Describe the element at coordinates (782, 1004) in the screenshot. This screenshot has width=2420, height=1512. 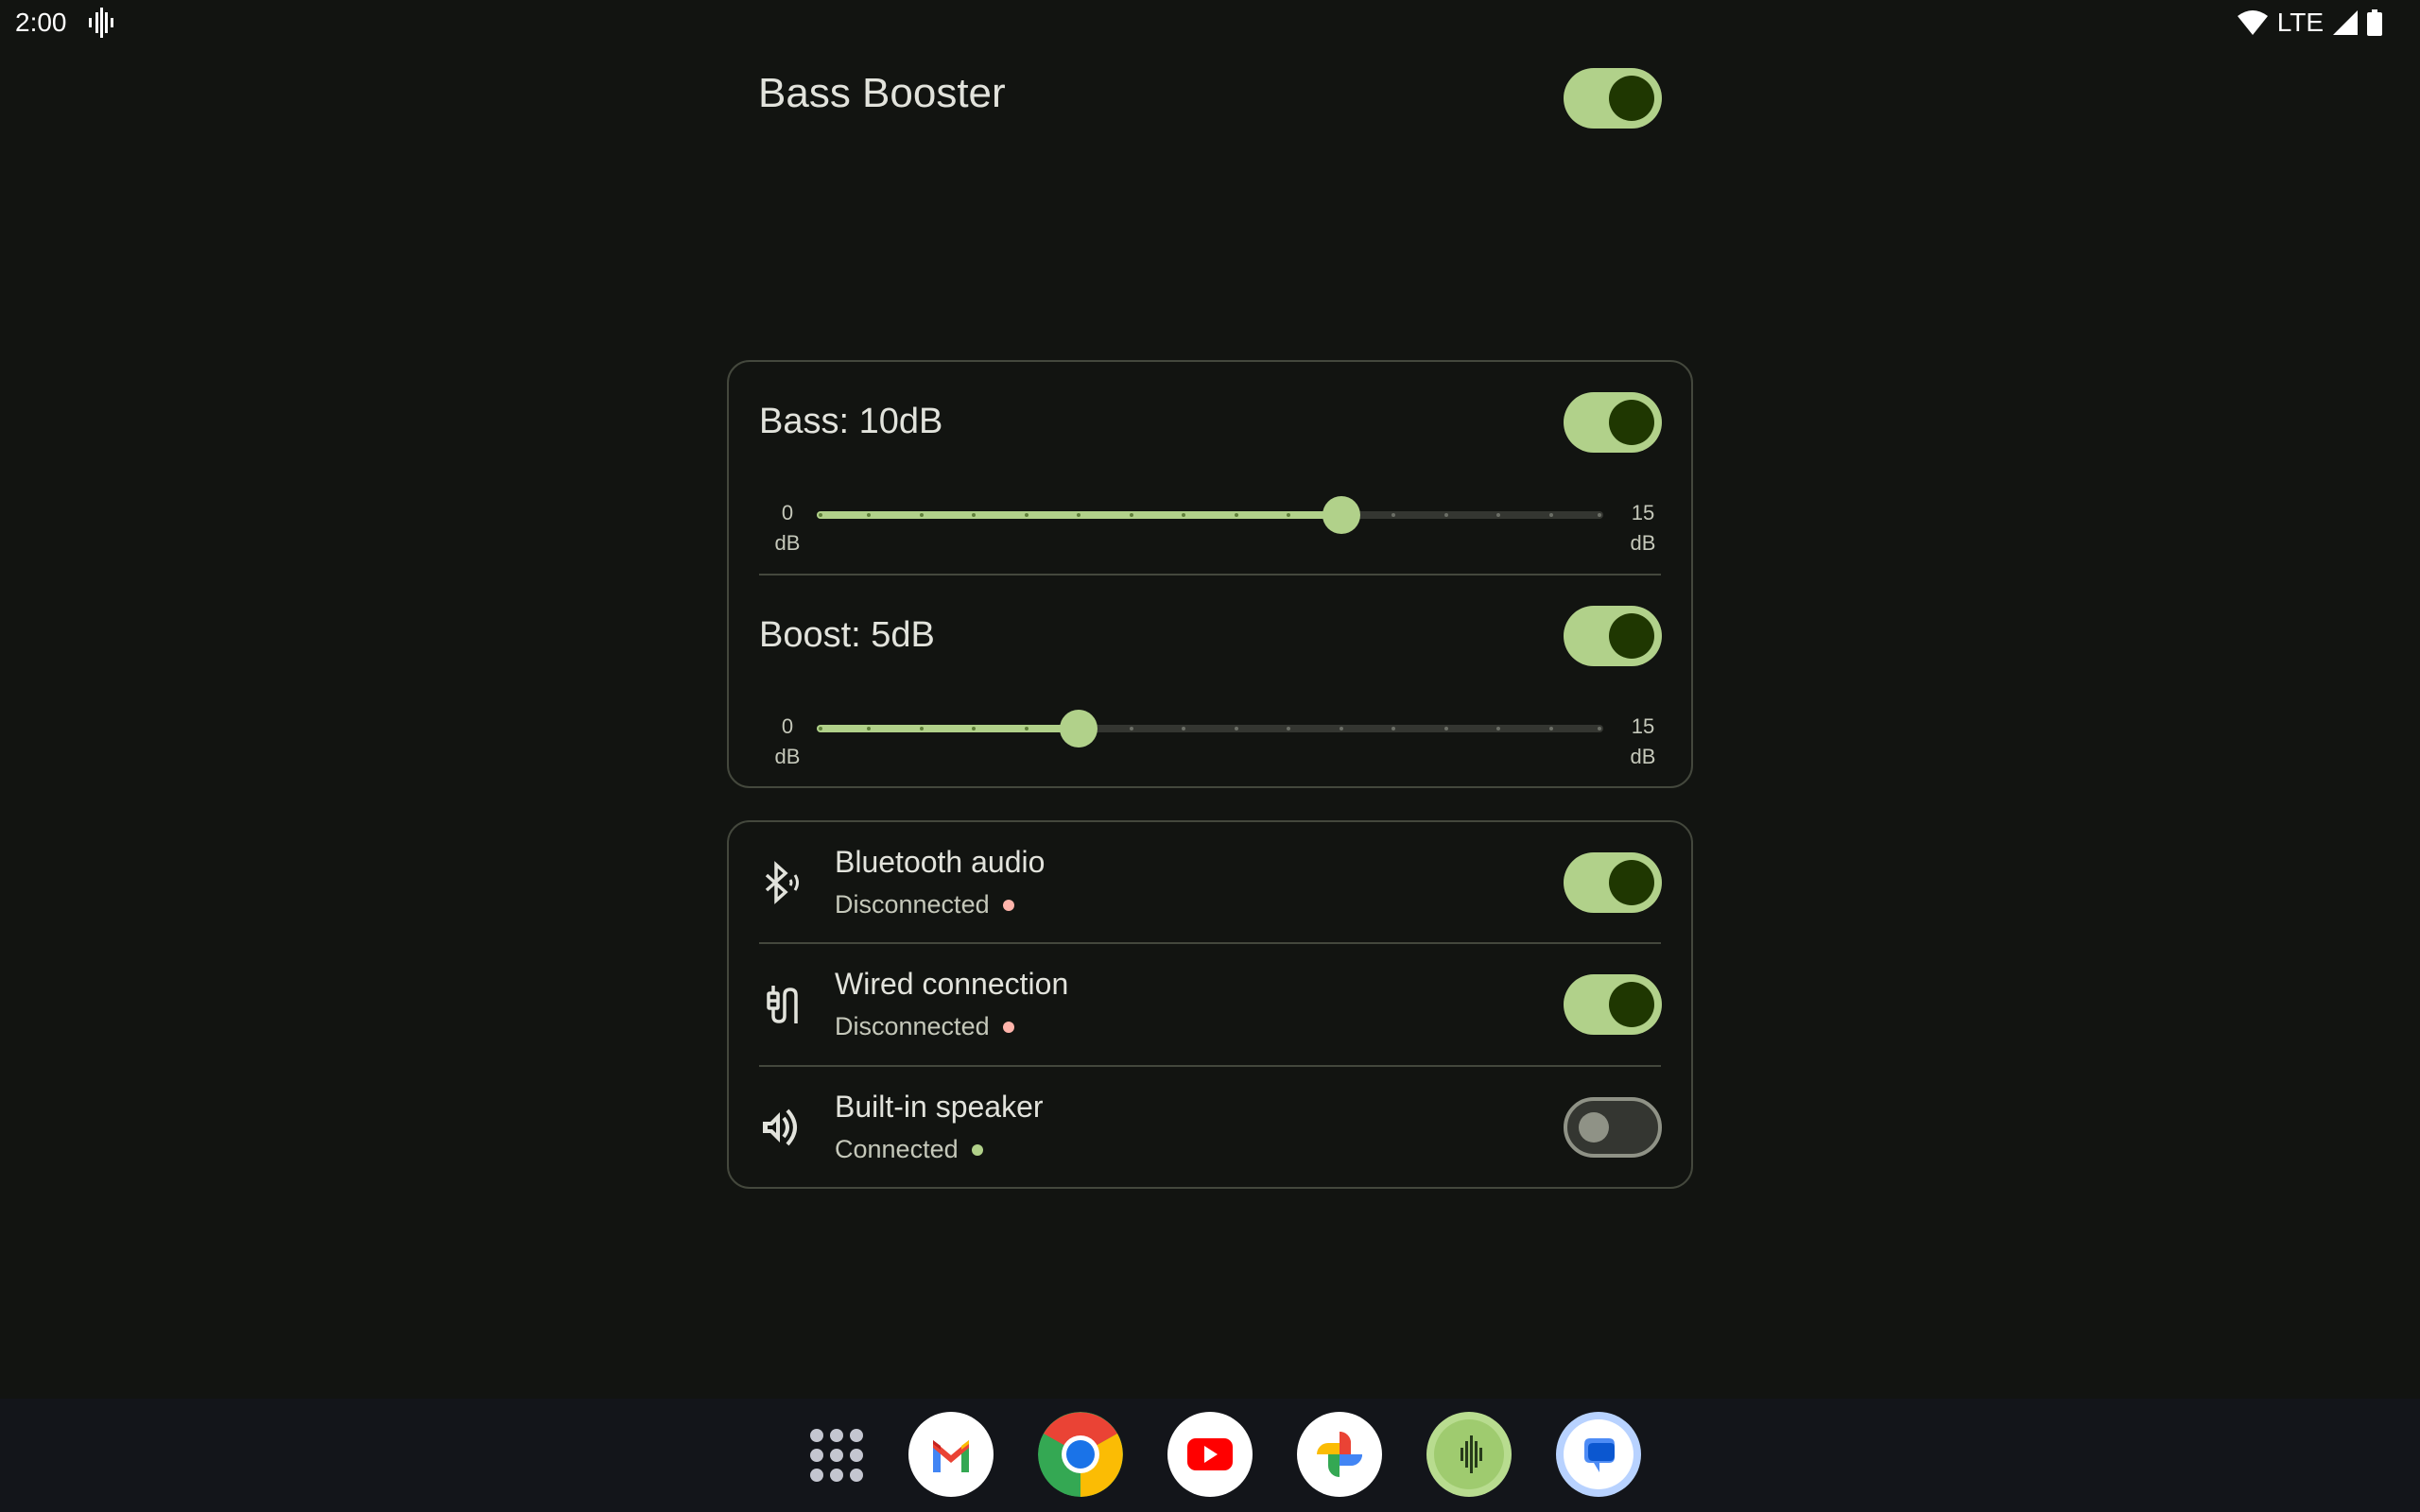
I see `wired-connection-icon` at that location.